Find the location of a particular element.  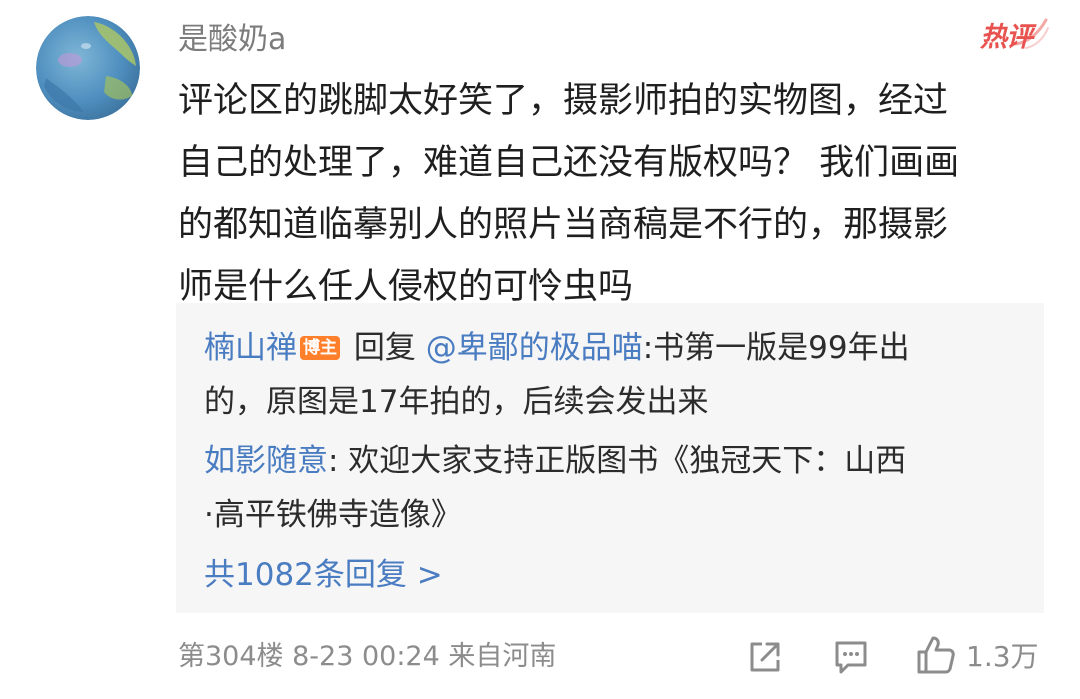

reply-author: 如影随意 is located at coordinates (266, 461).